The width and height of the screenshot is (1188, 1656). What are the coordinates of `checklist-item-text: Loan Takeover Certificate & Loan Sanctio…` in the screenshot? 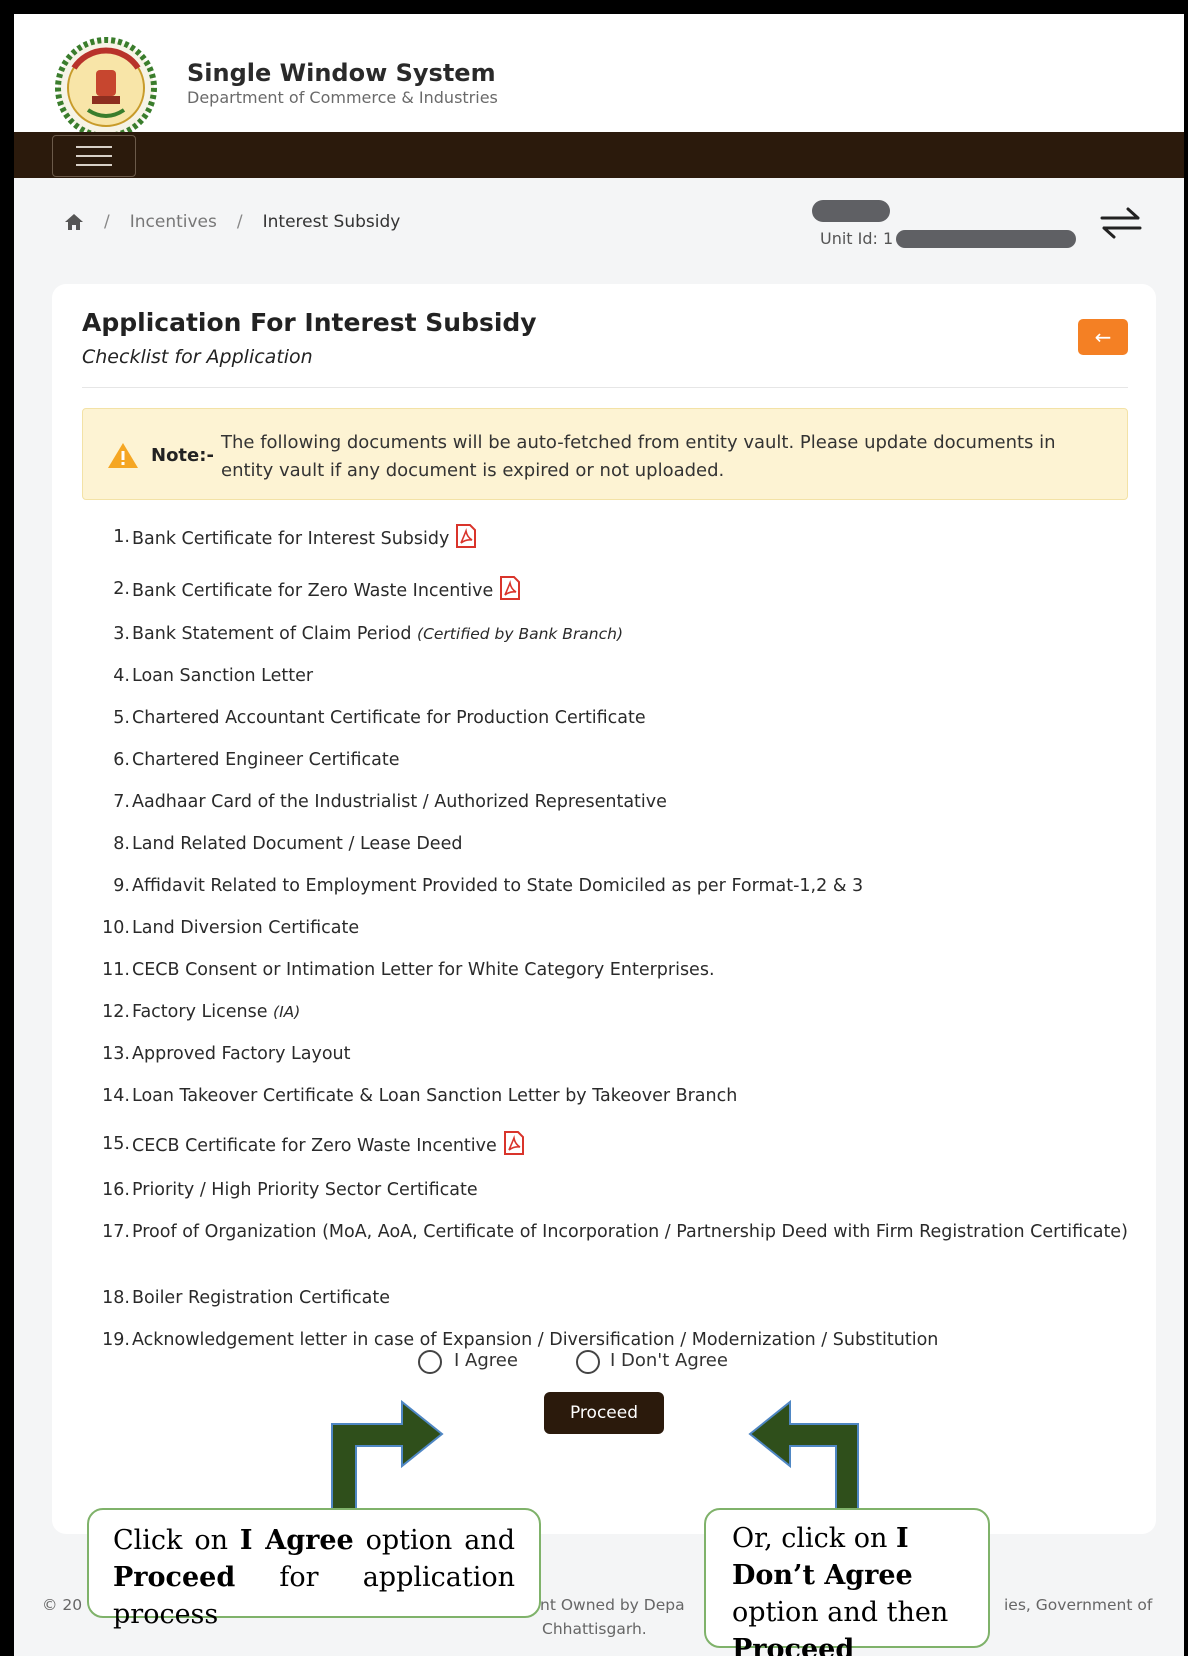 It's located at (632, 1096).